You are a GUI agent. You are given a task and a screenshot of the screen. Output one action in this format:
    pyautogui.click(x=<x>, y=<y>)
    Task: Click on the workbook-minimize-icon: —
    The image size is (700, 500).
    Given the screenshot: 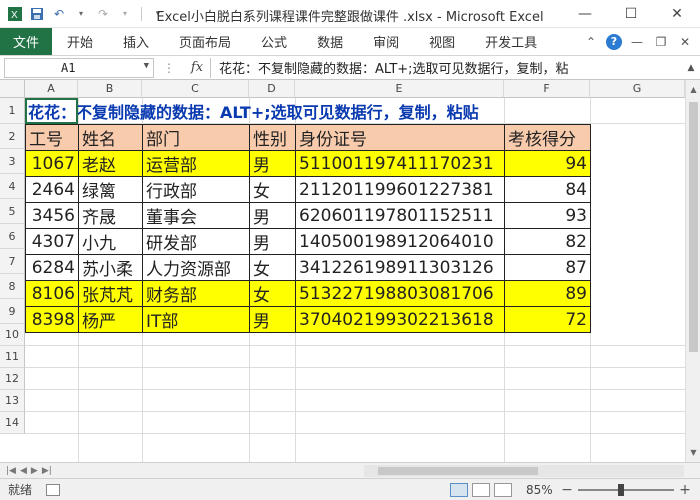 What is the action you would take?
    pyautogui.click(x=637, y=42)
    